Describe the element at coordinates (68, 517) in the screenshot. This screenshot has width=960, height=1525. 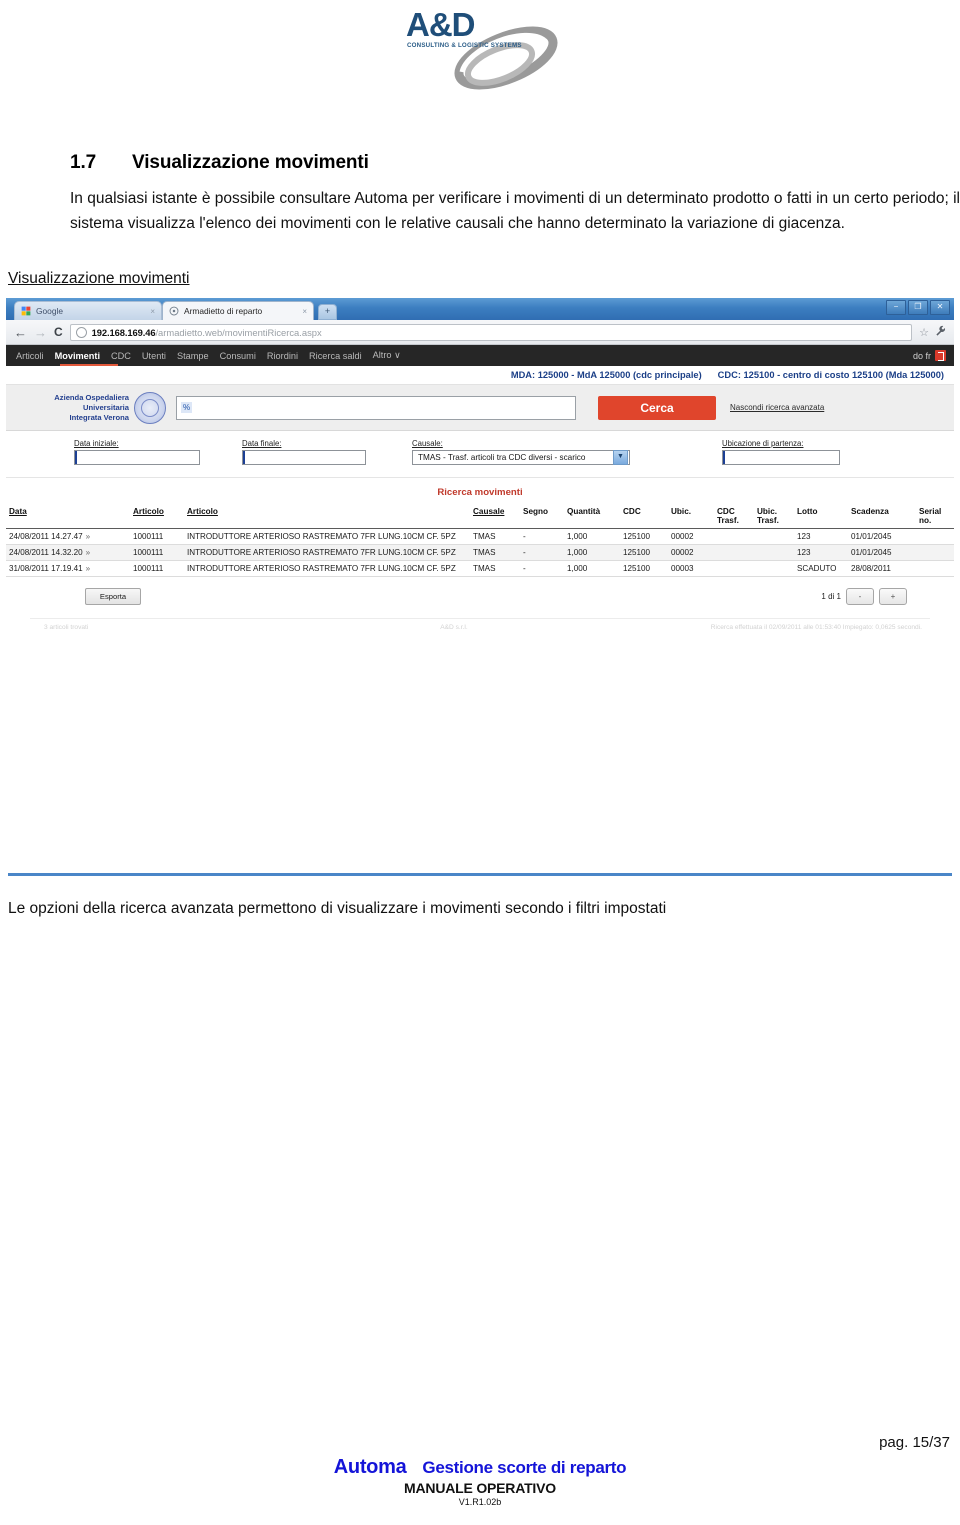
I see `col-data: Data` at that location.